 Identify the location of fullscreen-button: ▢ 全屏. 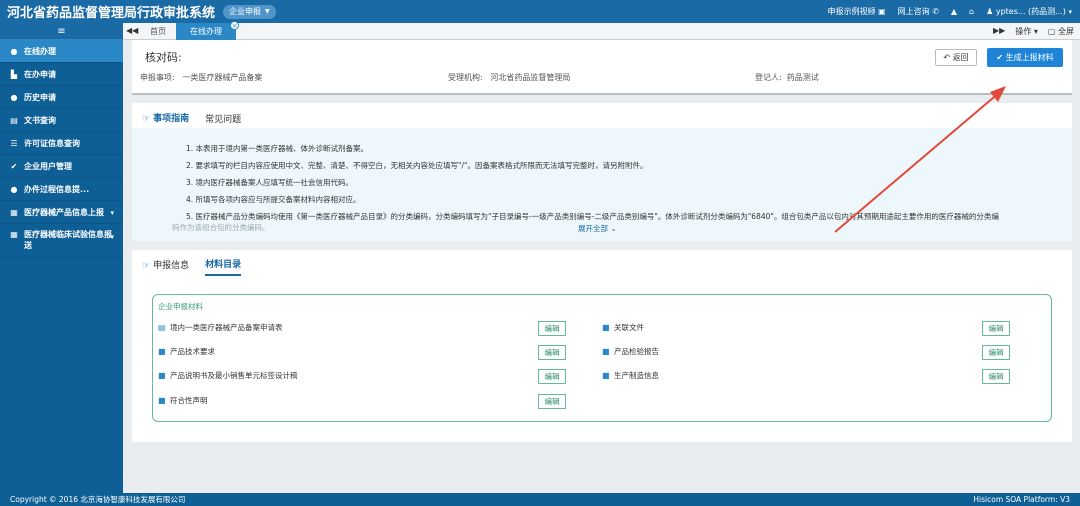
(1061, 31).